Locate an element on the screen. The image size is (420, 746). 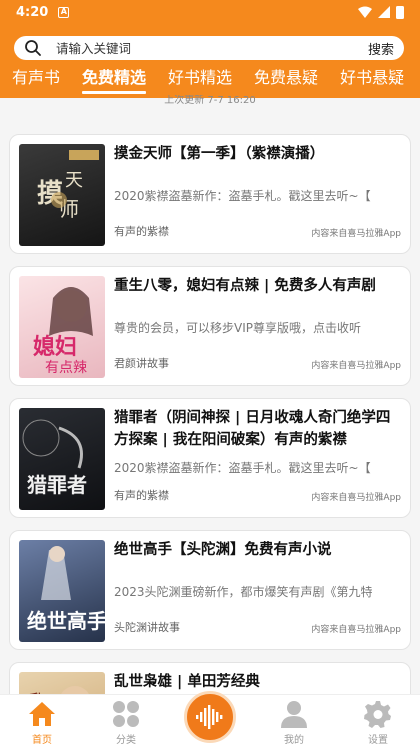
tab-good-suspense: 好书悬疑 is located at coordinates (372, 79).